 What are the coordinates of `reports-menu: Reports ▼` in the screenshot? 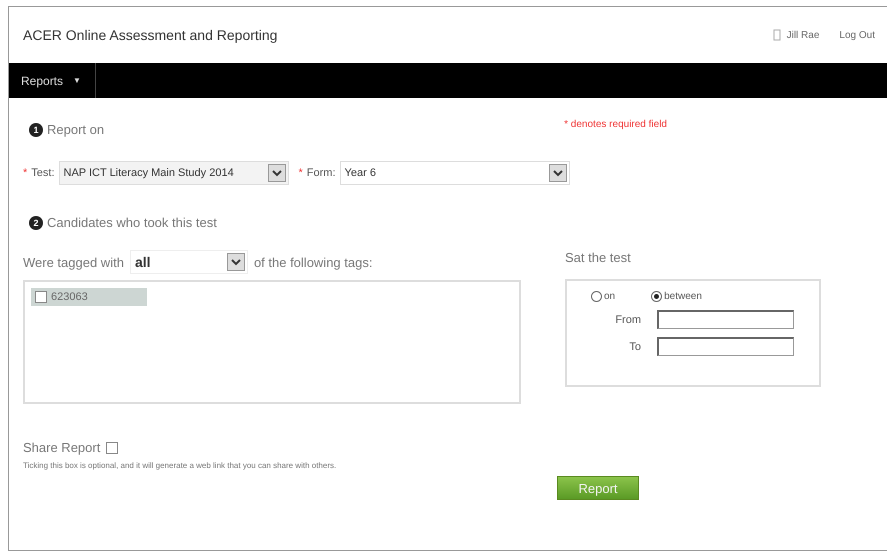 It's located at (52, 80).